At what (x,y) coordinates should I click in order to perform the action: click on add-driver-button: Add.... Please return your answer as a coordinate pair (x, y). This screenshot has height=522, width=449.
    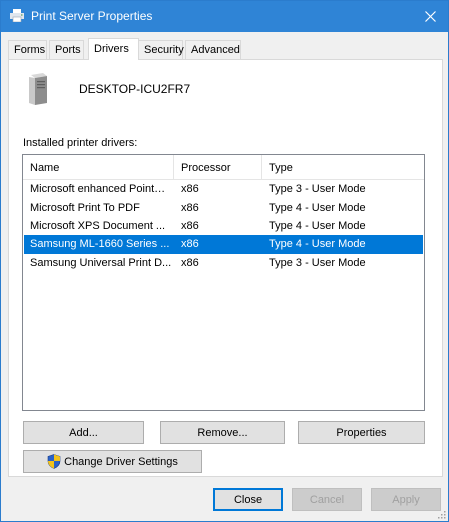
    Looking at the image, I should click on (83, 432).